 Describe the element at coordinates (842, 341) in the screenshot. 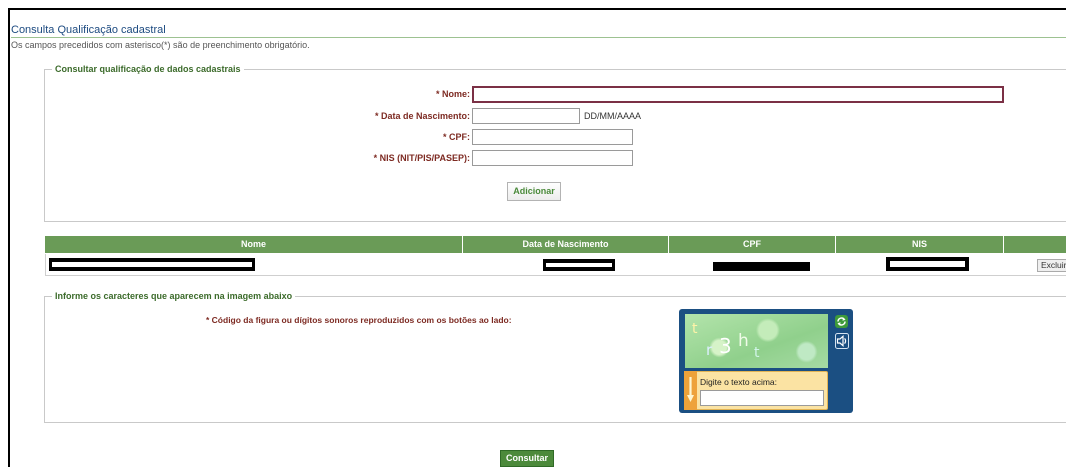

I see `speaker-icon` at that location.